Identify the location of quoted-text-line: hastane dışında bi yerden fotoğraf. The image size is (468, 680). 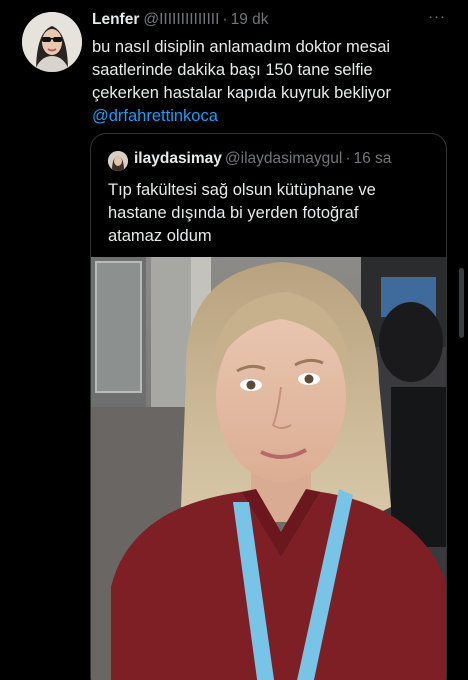
(233, 213).